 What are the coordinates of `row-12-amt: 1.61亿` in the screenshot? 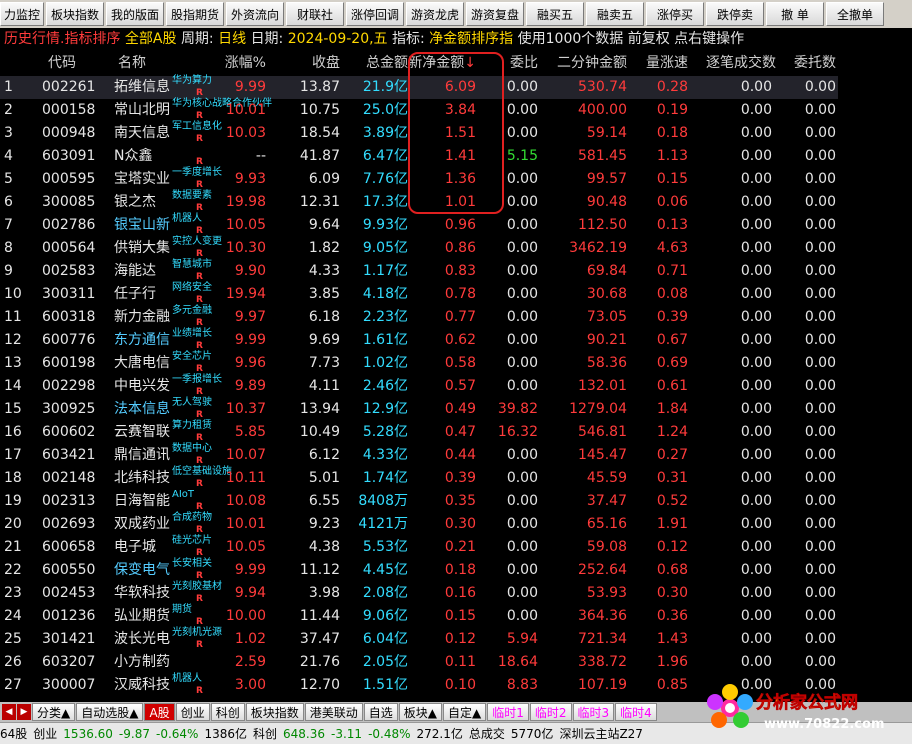 It's located at (385, 340).